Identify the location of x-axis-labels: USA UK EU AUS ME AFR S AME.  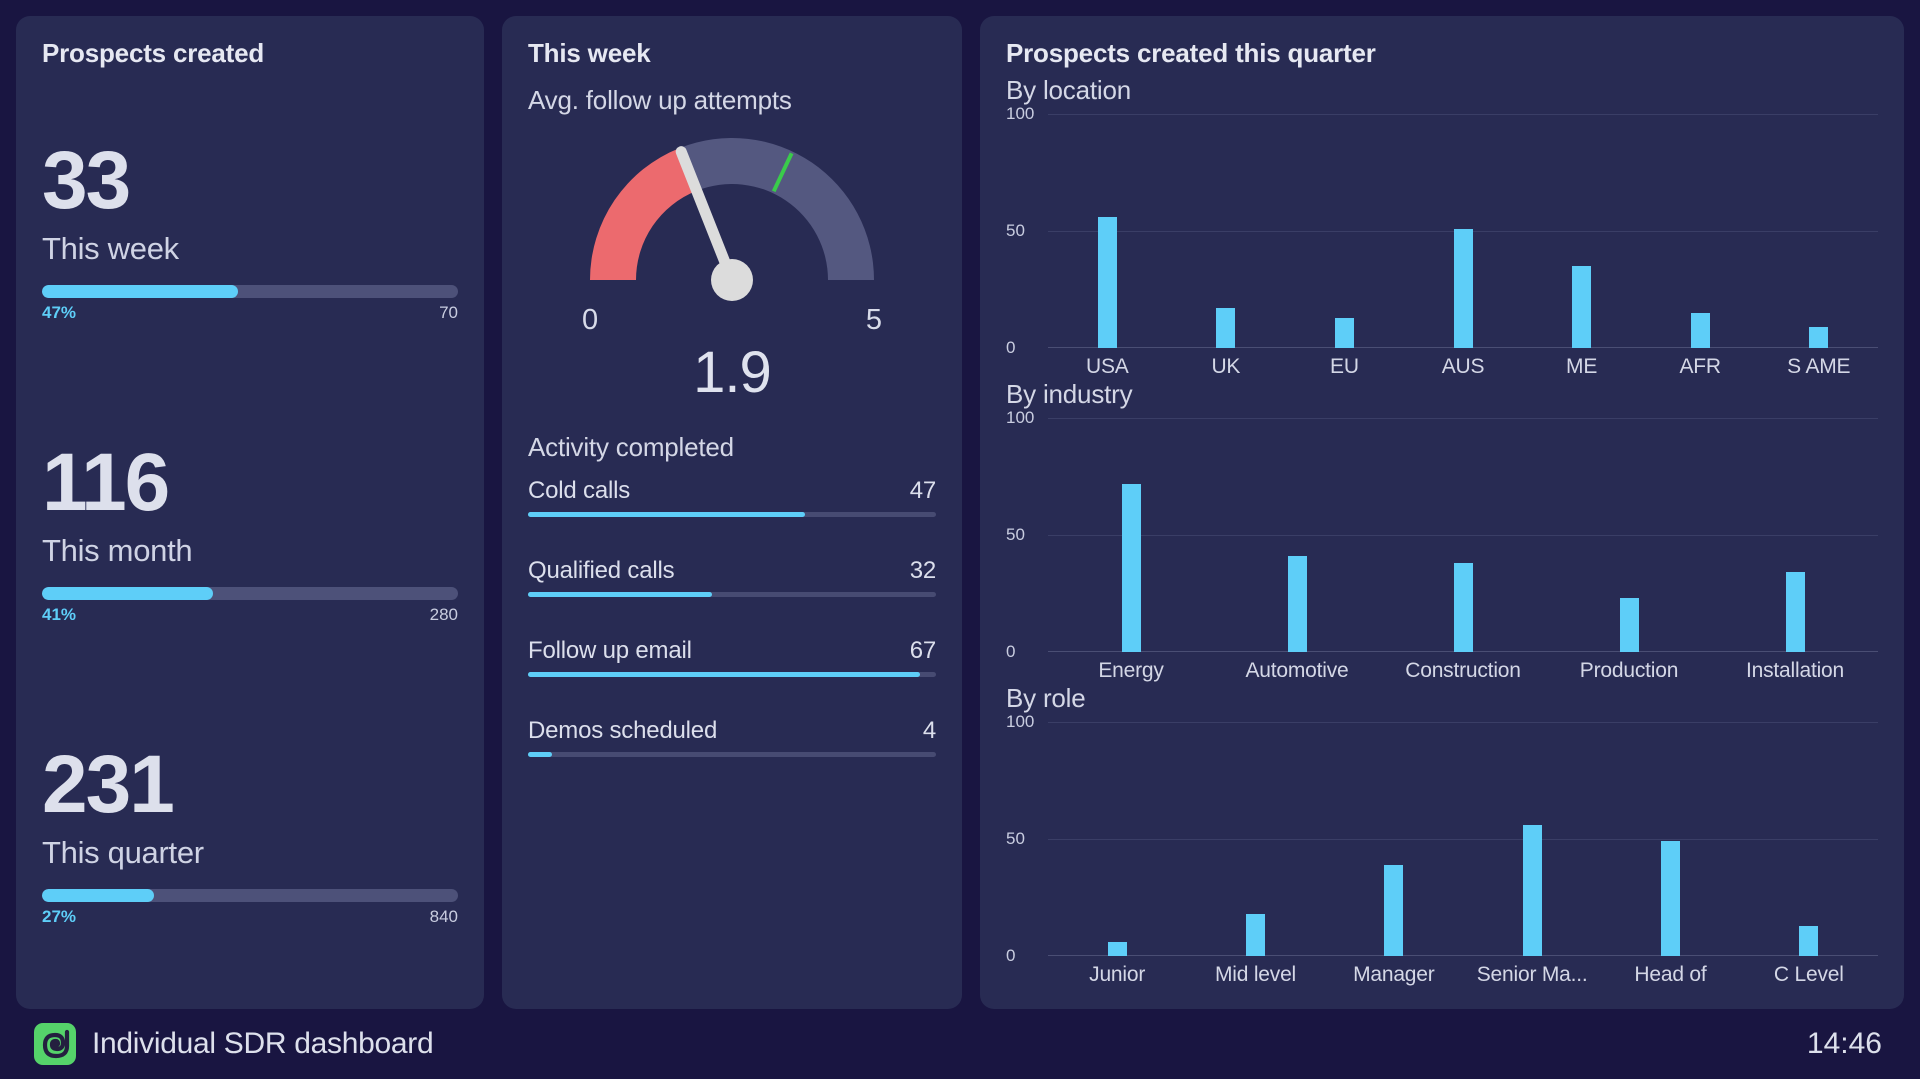
(1463, 367).